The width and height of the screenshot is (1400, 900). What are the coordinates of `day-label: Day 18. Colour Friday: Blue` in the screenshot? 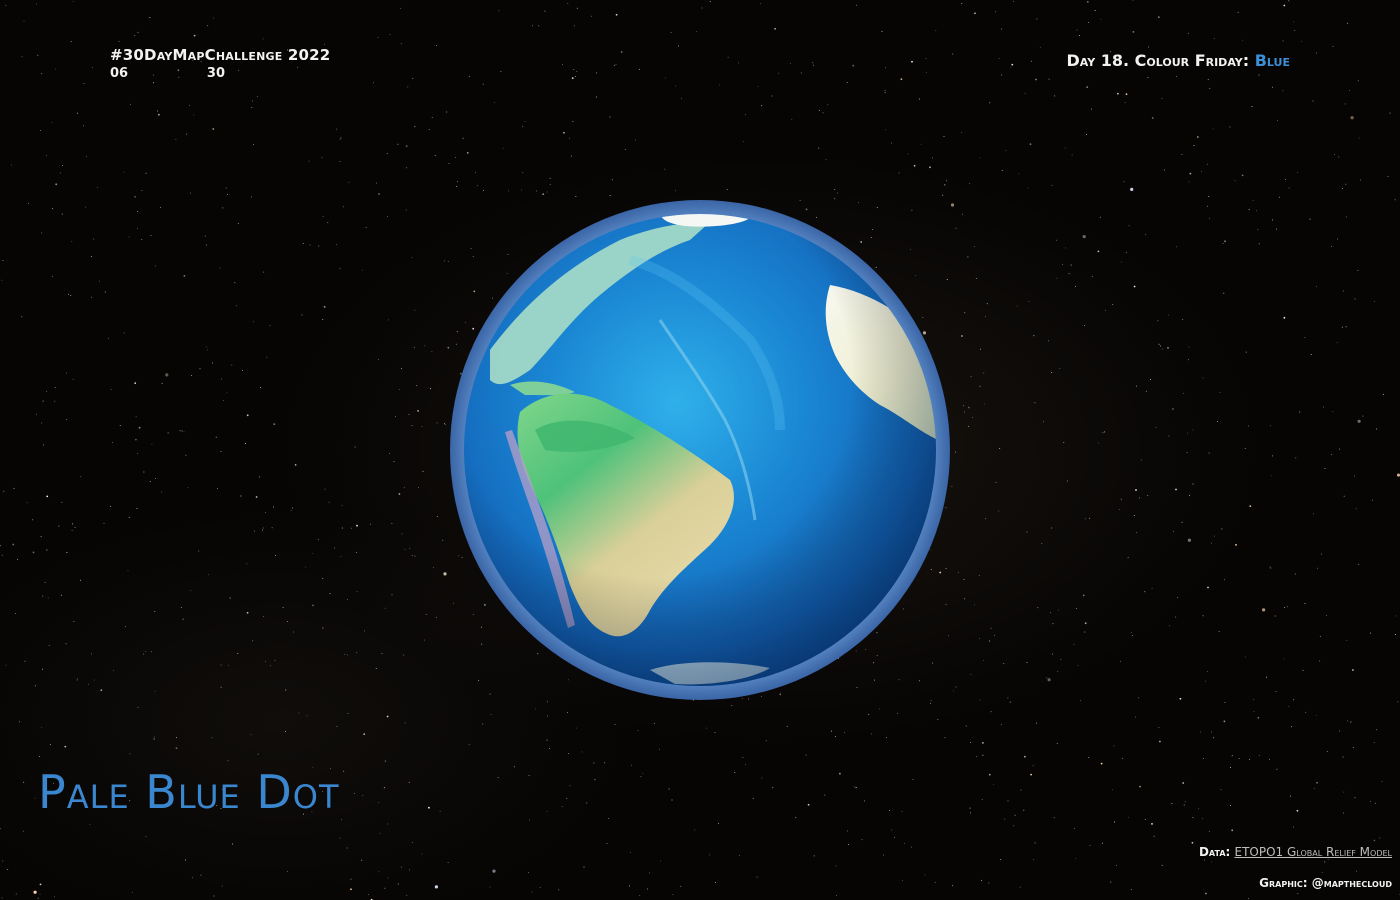 It's located at (1178, 60).